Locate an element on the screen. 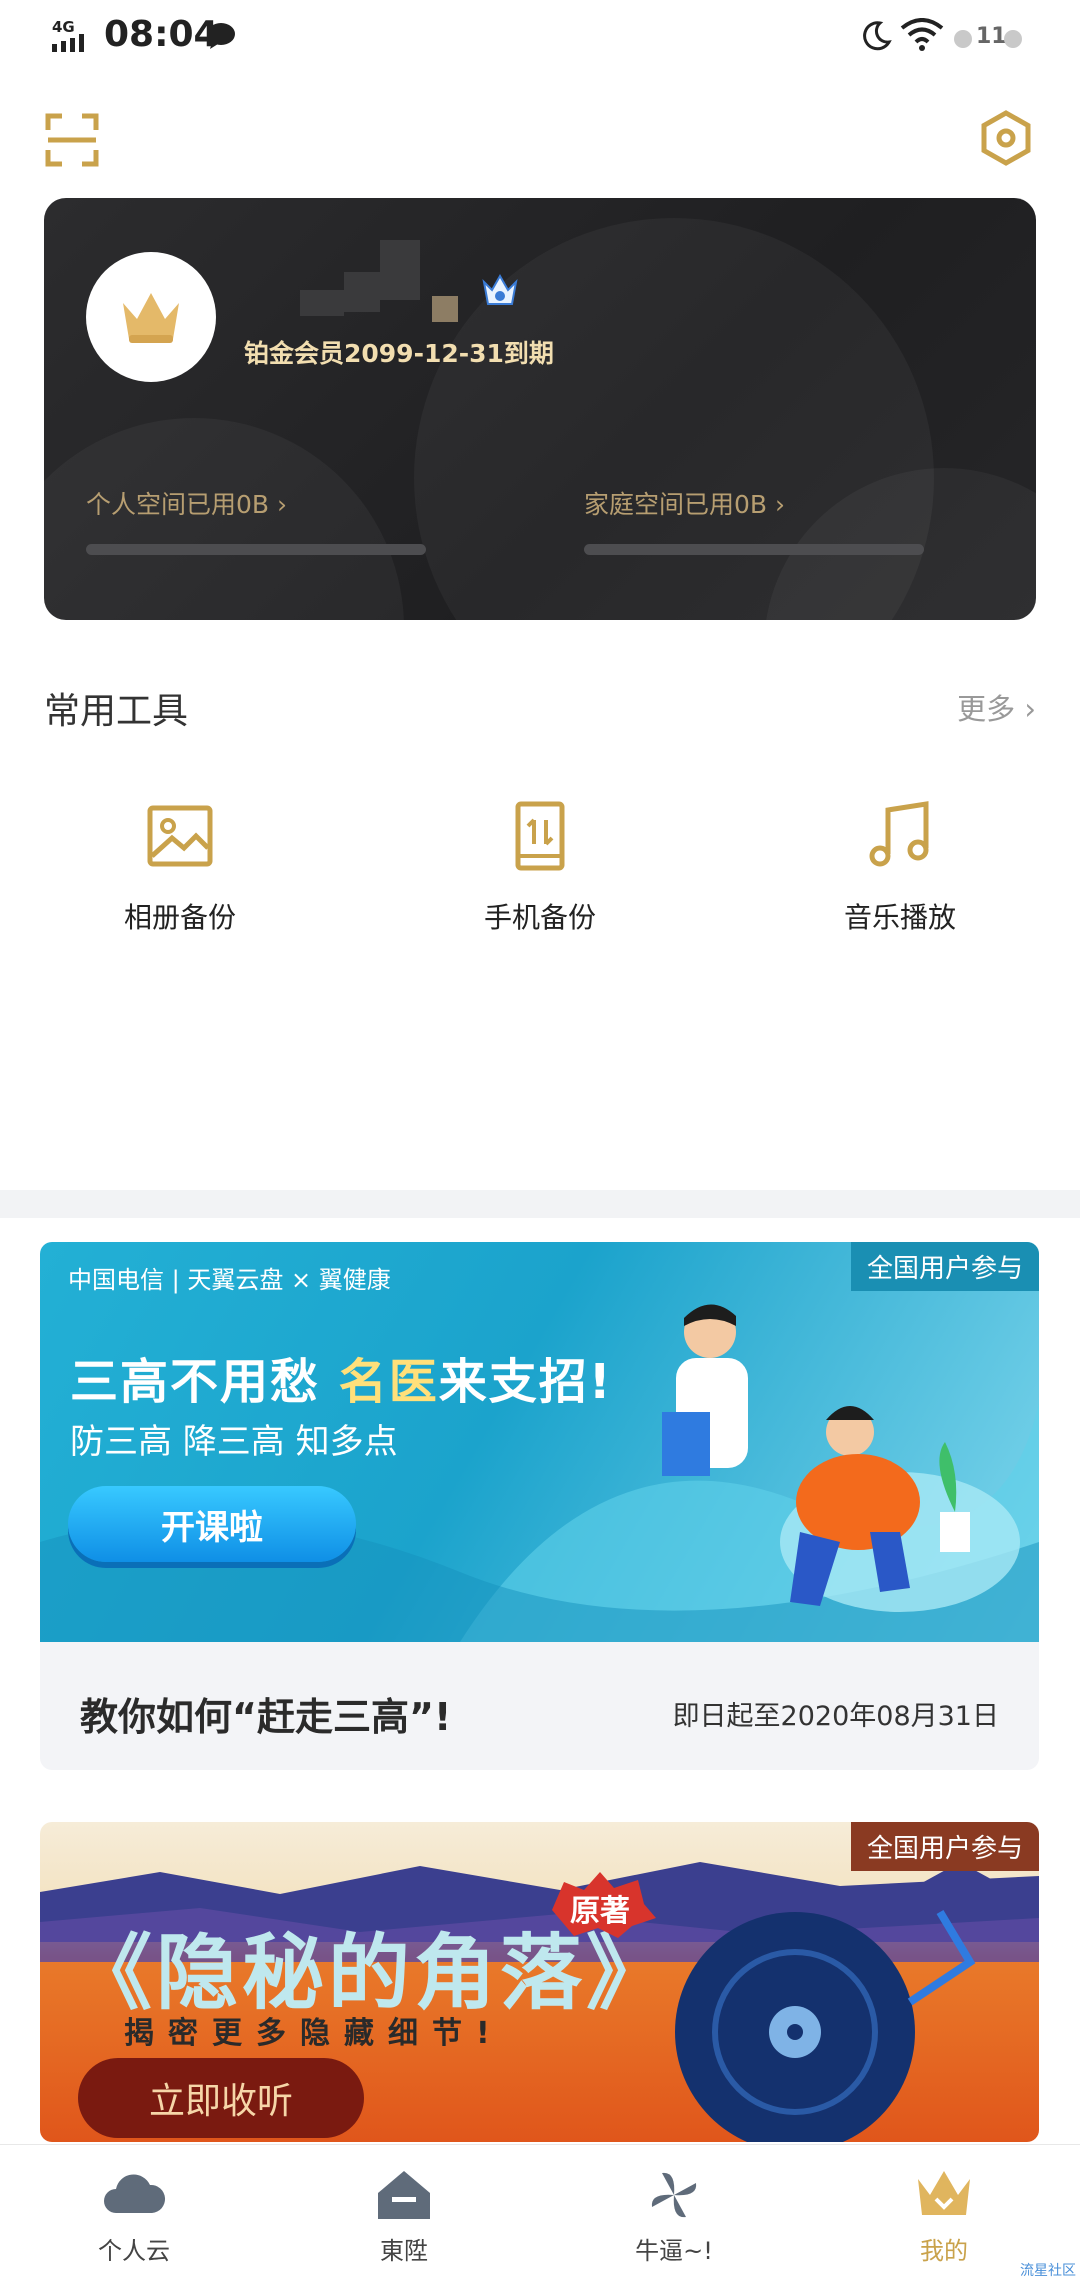 The height and width of the screenshot is (2280, 1080). health-banner-footer: 教你如何“赶走三高”! 即日起至2020年08月31日 is located at coordinates (539, 1706).